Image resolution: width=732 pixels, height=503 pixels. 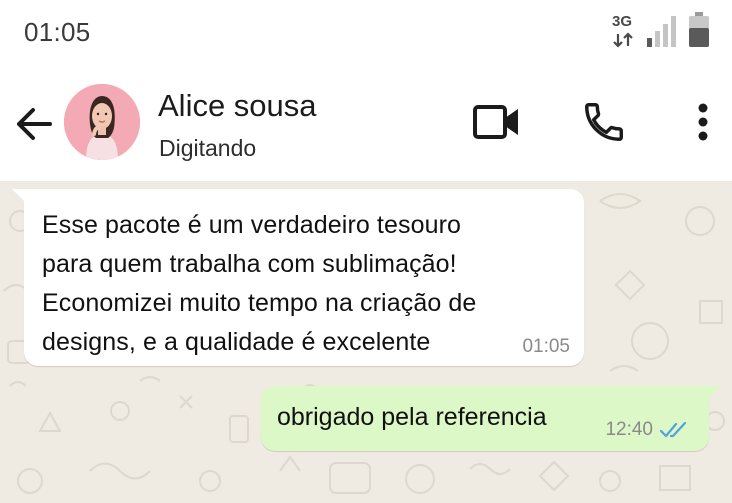 I want to click on more-vertical-icon, so click(x=703, y=122).